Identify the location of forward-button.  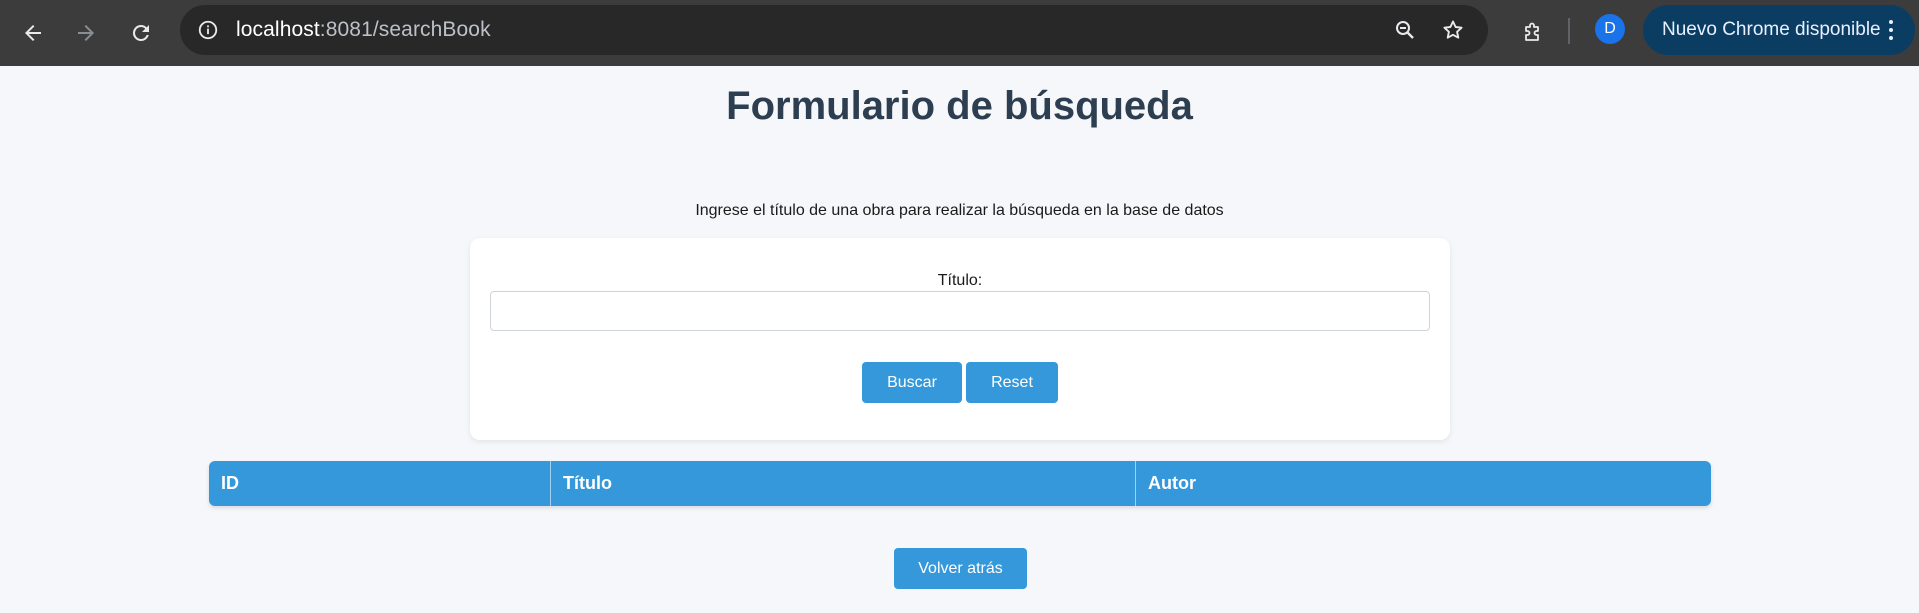
(86, 33).